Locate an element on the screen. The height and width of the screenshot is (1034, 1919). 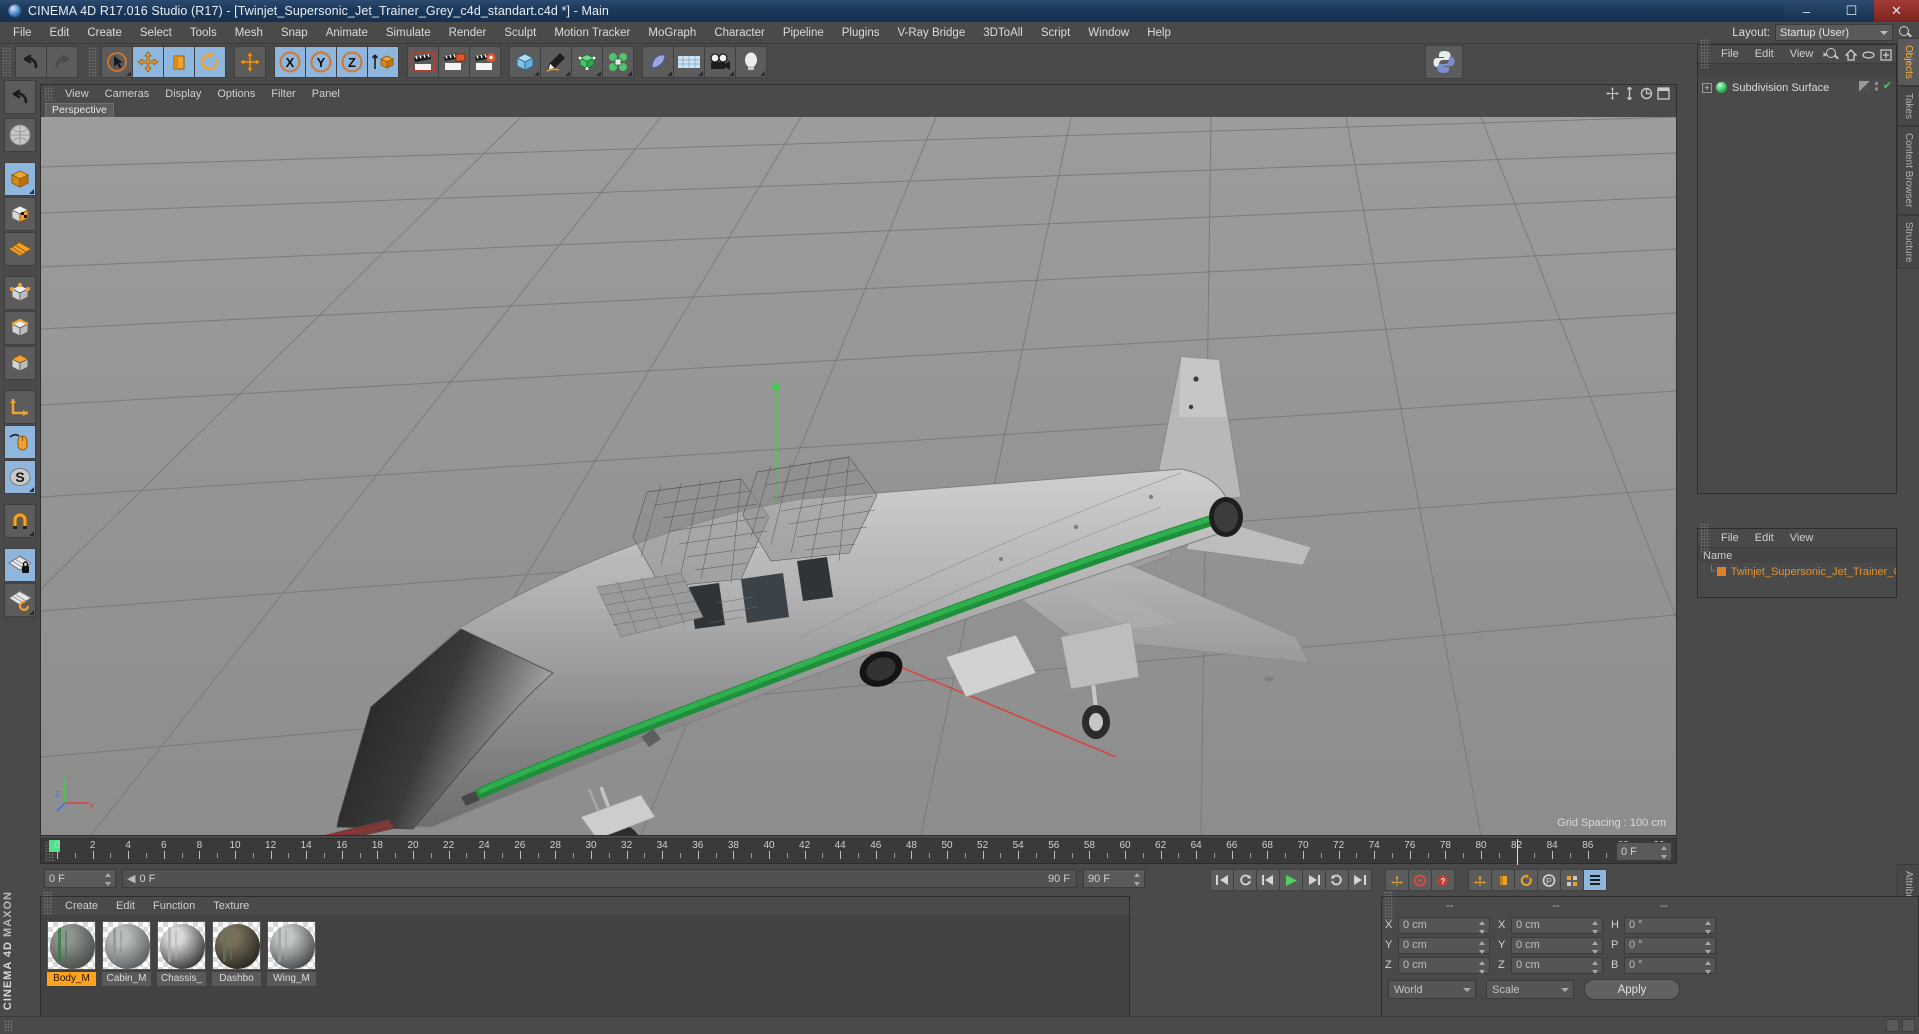
menu-item-sculpt: Sculpt is located at coordinates (520, 33).